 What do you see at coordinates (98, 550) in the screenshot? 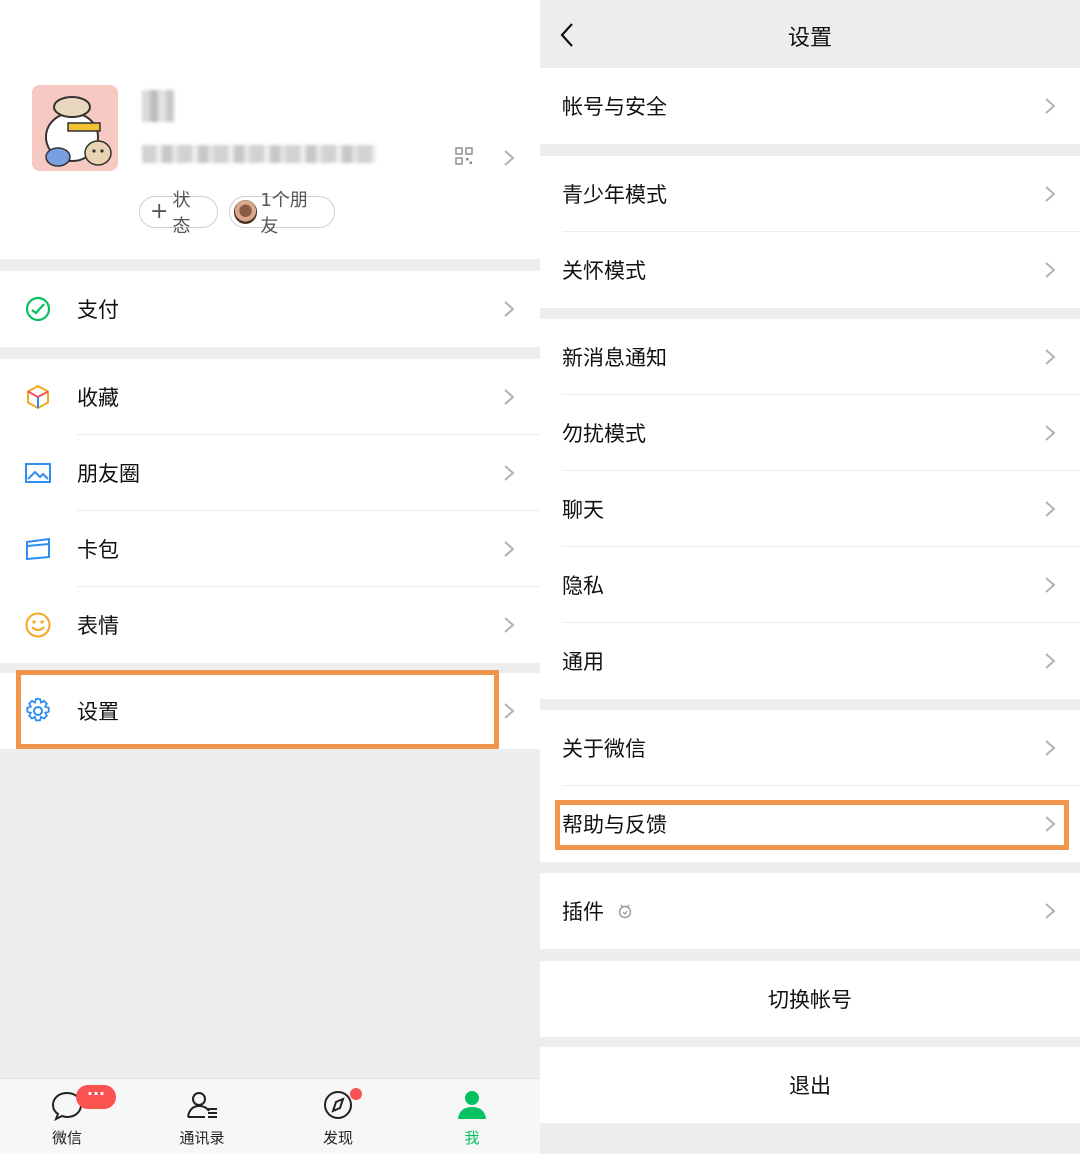
I see `menu-item-label: 卡包` at bounding box center [98, 550].